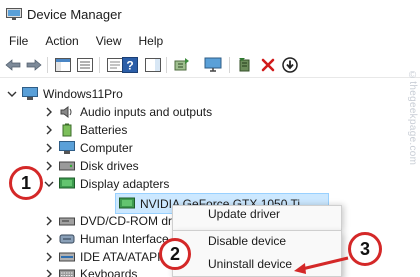  I want to click on callout-arrow, so click(321, 265).